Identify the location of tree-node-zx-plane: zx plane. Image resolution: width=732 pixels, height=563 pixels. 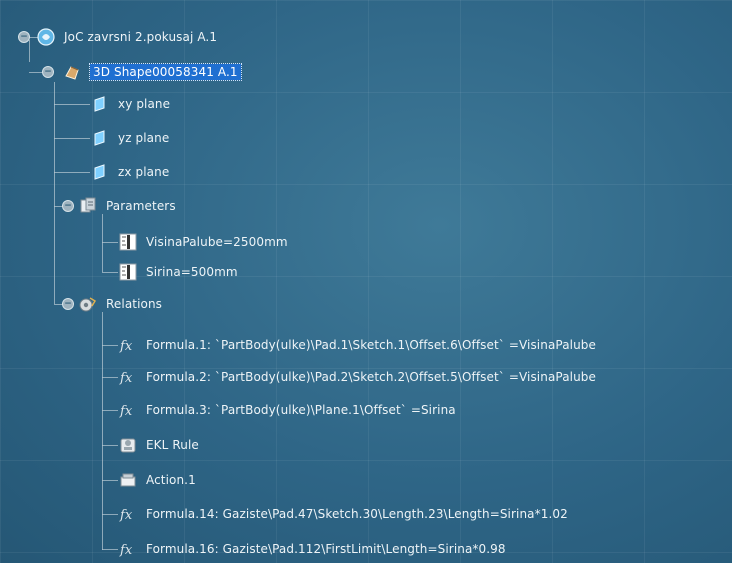
(129, 172).